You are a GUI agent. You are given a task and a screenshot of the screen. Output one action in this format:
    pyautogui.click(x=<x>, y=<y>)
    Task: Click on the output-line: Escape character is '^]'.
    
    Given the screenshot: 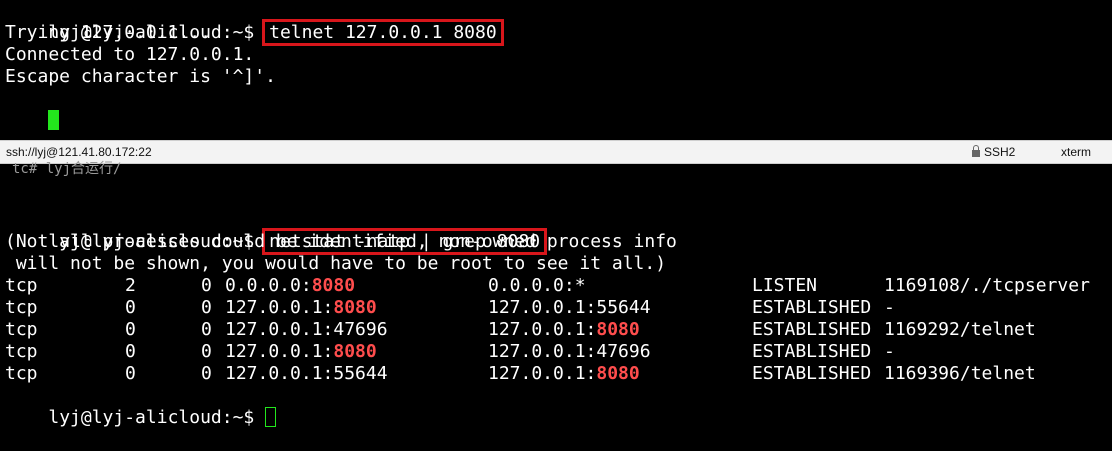 What is the action you would take?
    pyautogui.click(x=140, y=76)
    